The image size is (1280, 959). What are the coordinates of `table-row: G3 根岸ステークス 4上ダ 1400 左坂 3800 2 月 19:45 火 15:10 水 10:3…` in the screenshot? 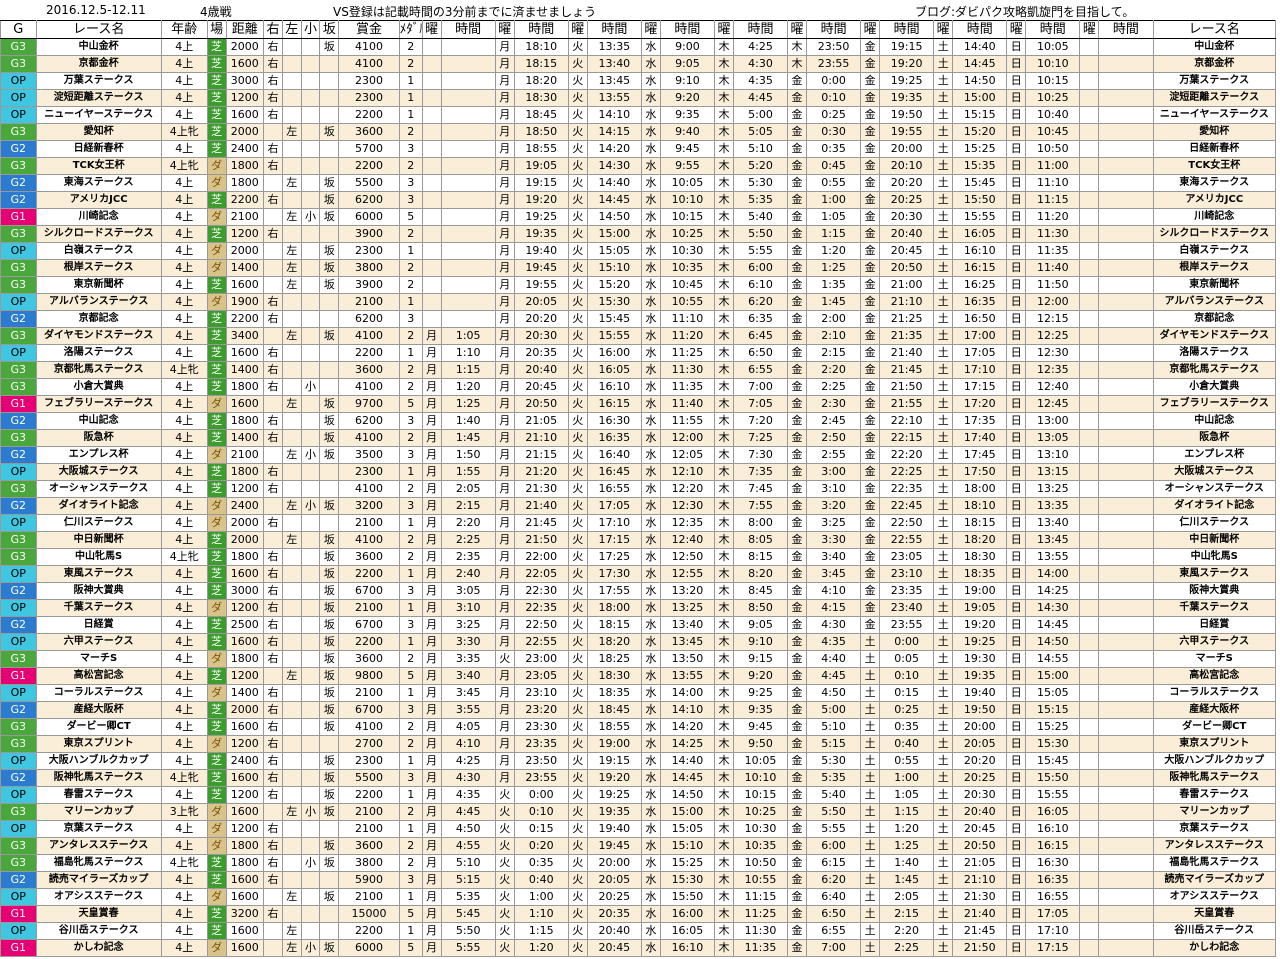 It's located at (638, 268).